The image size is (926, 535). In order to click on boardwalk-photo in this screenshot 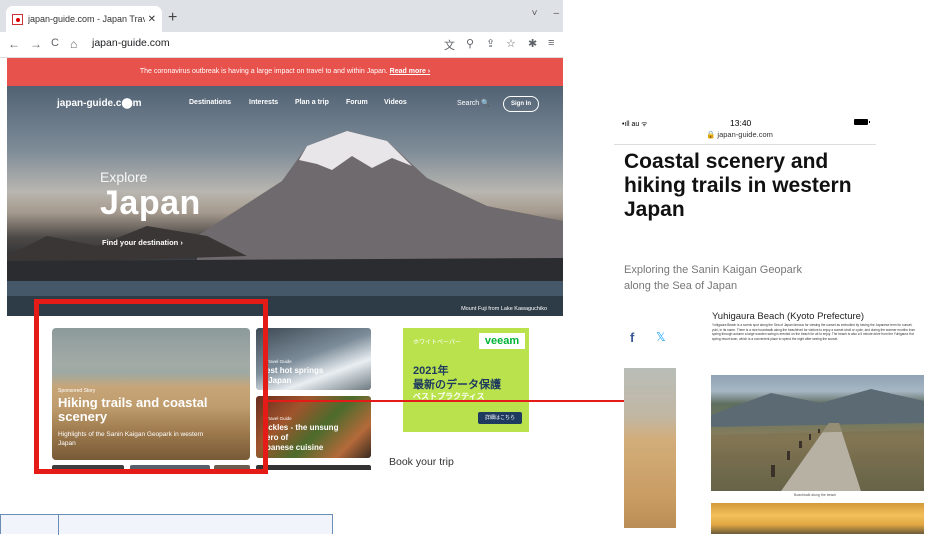, I will do `click(817, 433)`.